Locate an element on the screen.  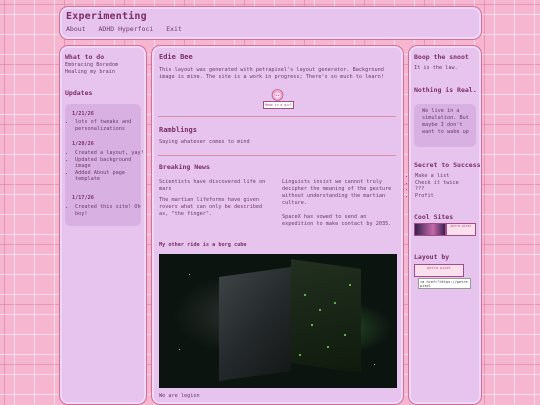
made-badge: Made in a girl is located at coordinates (278, 99).